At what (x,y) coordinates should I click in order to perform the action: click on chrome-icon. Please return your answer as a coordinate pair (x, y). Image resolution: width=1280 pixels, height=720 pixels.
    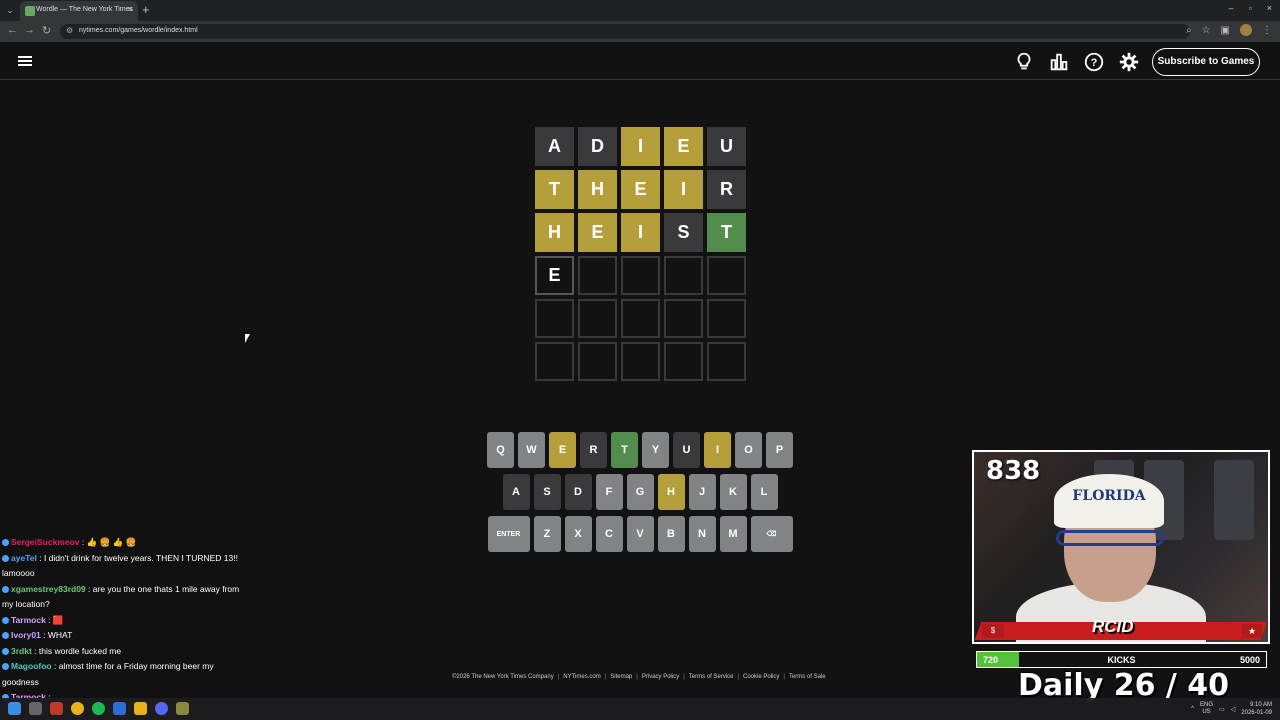
    Looking at the image, I should click on (77, 708).